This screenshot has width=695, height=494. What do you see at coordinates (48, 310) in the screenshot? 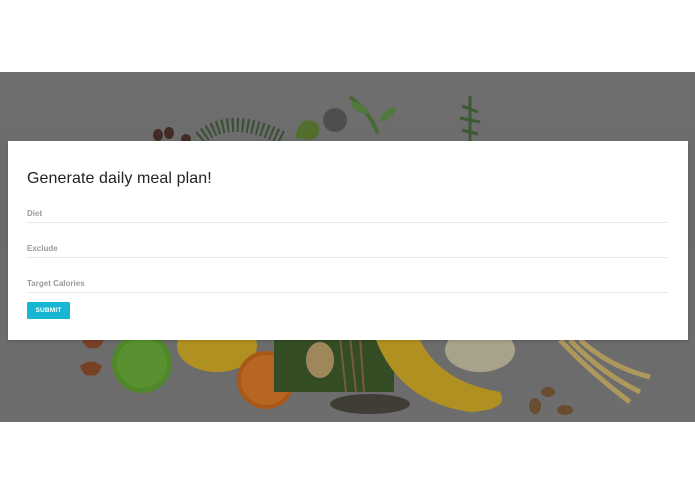
I see `submit-button: SUBMIT` at bounding box center [48, 310].